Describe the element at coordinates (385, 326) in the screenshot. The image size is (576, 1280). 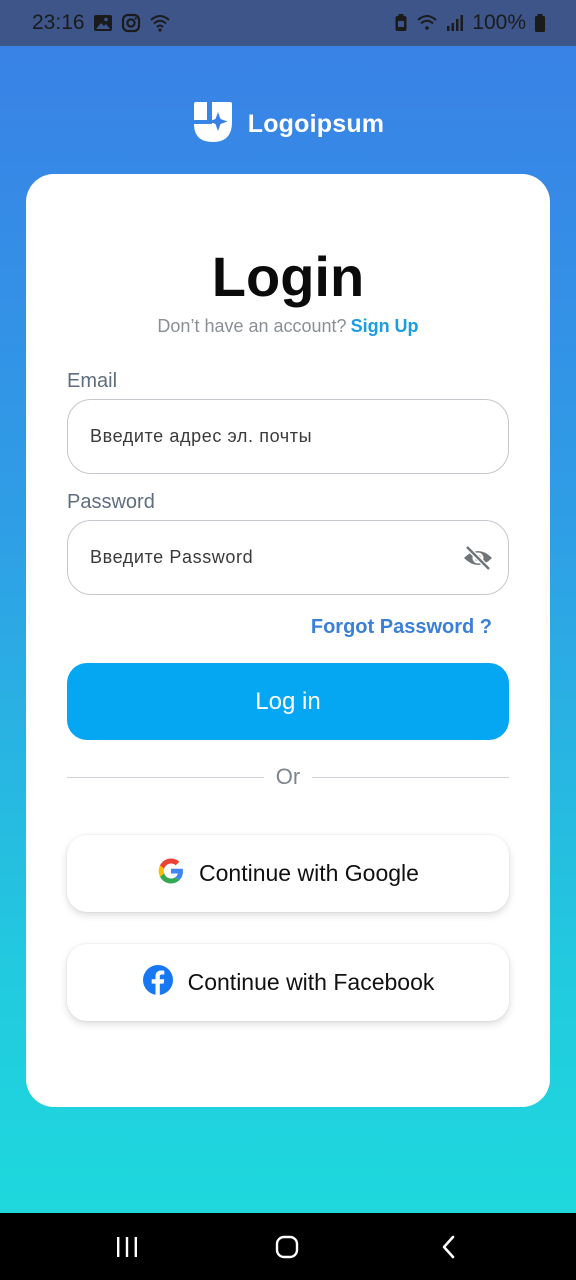
I see `signup-link: Sign Up` at that location.